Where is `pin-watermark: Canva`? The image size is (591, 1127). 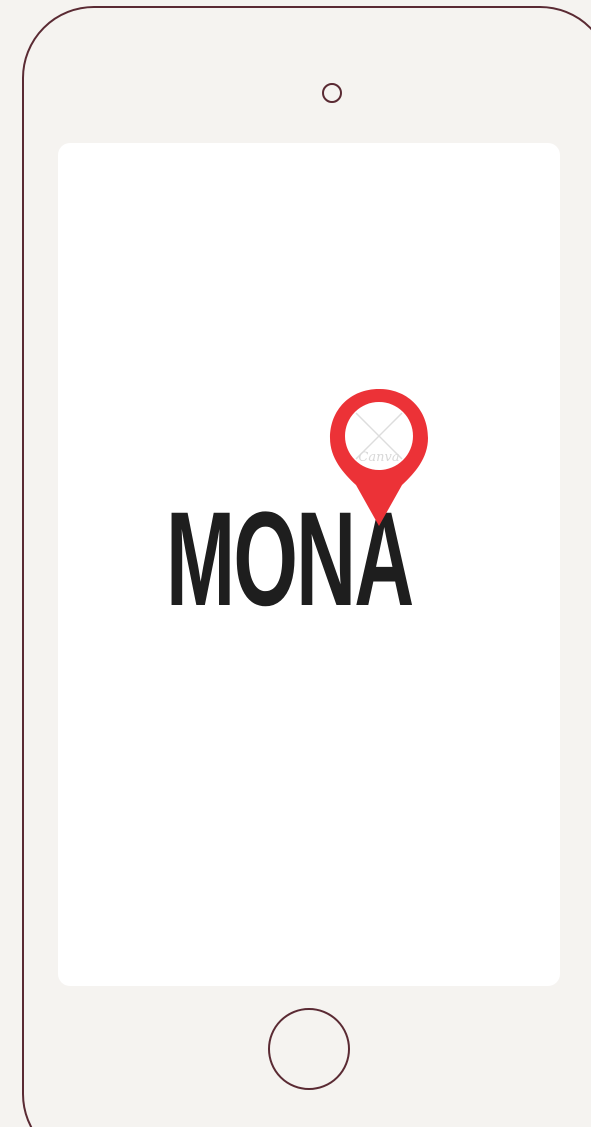 pin-watermark: Canva is located at coordinates (378, 457).